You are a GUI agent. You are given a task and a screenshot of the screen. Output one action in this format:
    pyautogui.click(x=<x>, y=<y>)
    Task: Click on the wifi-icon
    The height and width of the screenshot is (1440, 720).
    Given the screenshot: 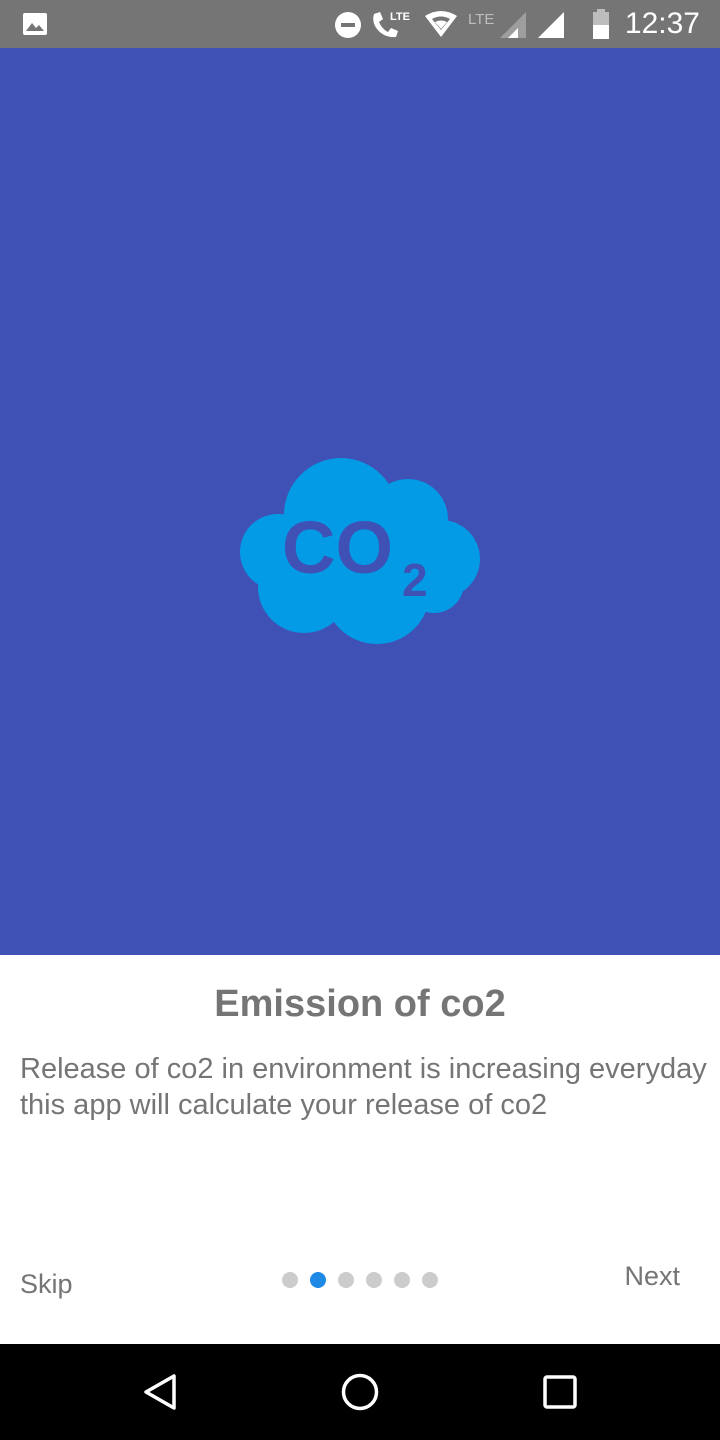 What is the action you would take?
    pyautogui.click(x=441, y=24)
    